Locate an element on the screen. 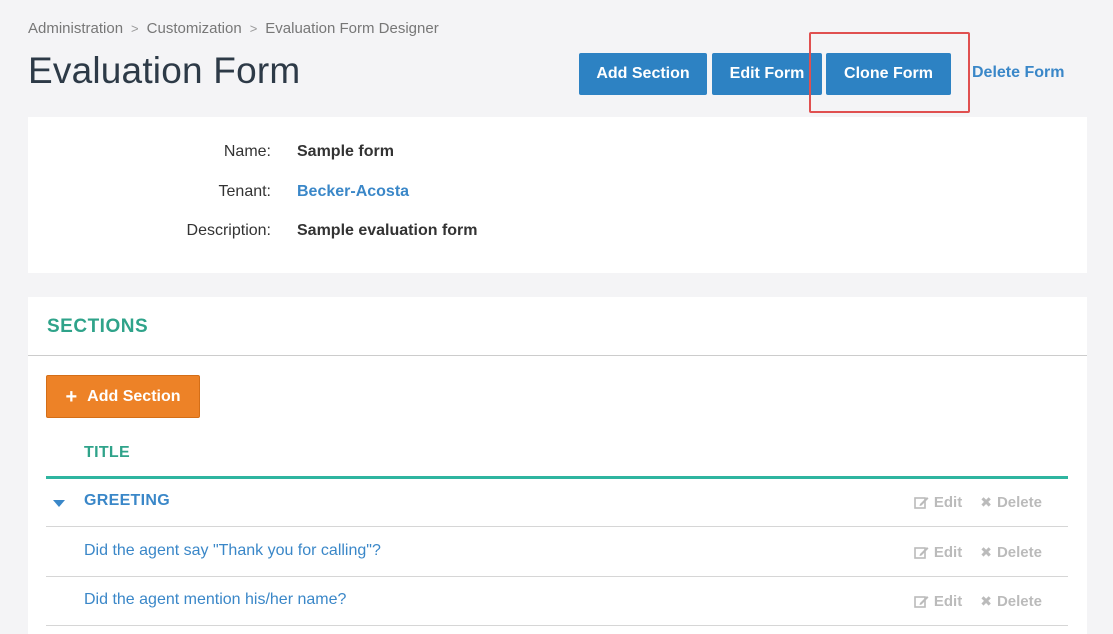 The image size is (1113, 634). description-value: Sample evaluation form is located at coordinates (387, 230).